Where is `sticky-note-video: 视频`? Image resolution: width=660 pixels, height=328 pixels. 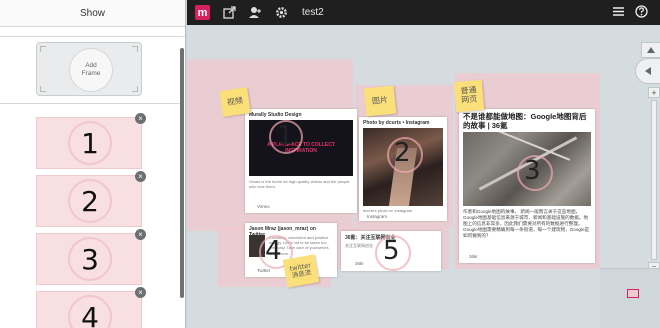
sticky-note-video: 视频 is located at coordinates (235, 102).